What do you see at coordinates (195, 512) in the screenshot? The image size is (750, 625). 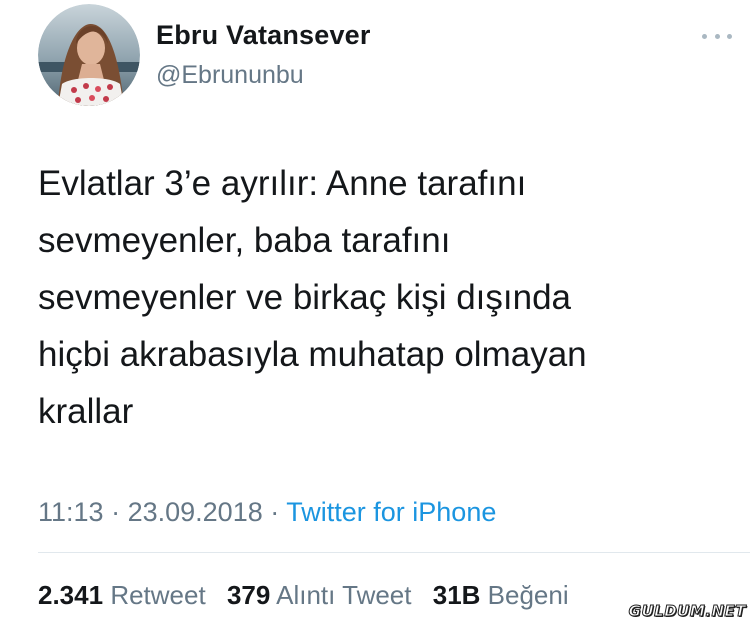 I see `tweet-date: 23.09.2018` at bounding box center [195, 512].